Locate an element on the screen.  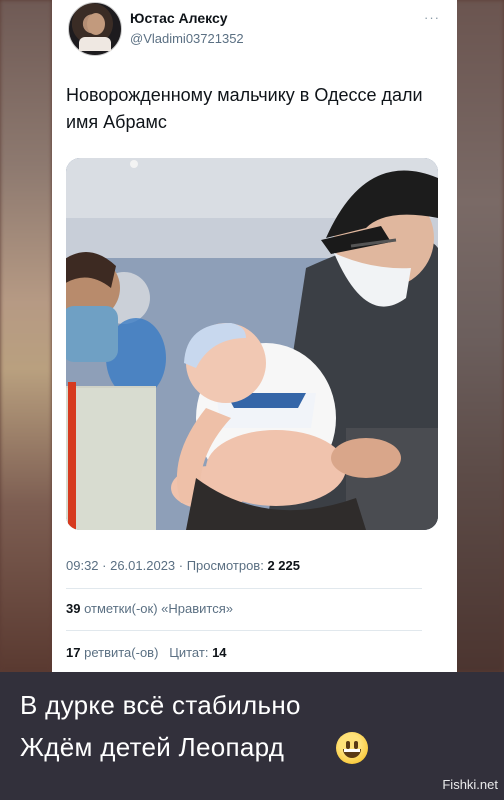
emoji-teeth is located at coordinates (352, 750).